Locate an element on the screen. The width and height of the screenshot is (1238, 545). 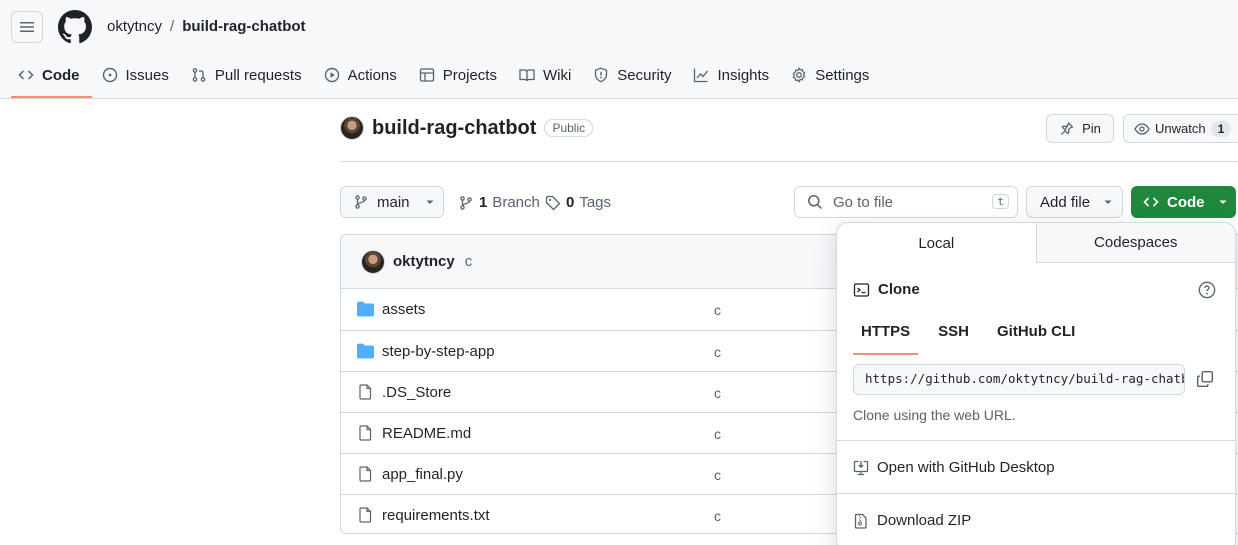
download-zip-item: Download ZIP is located at coordinates (912, 520).